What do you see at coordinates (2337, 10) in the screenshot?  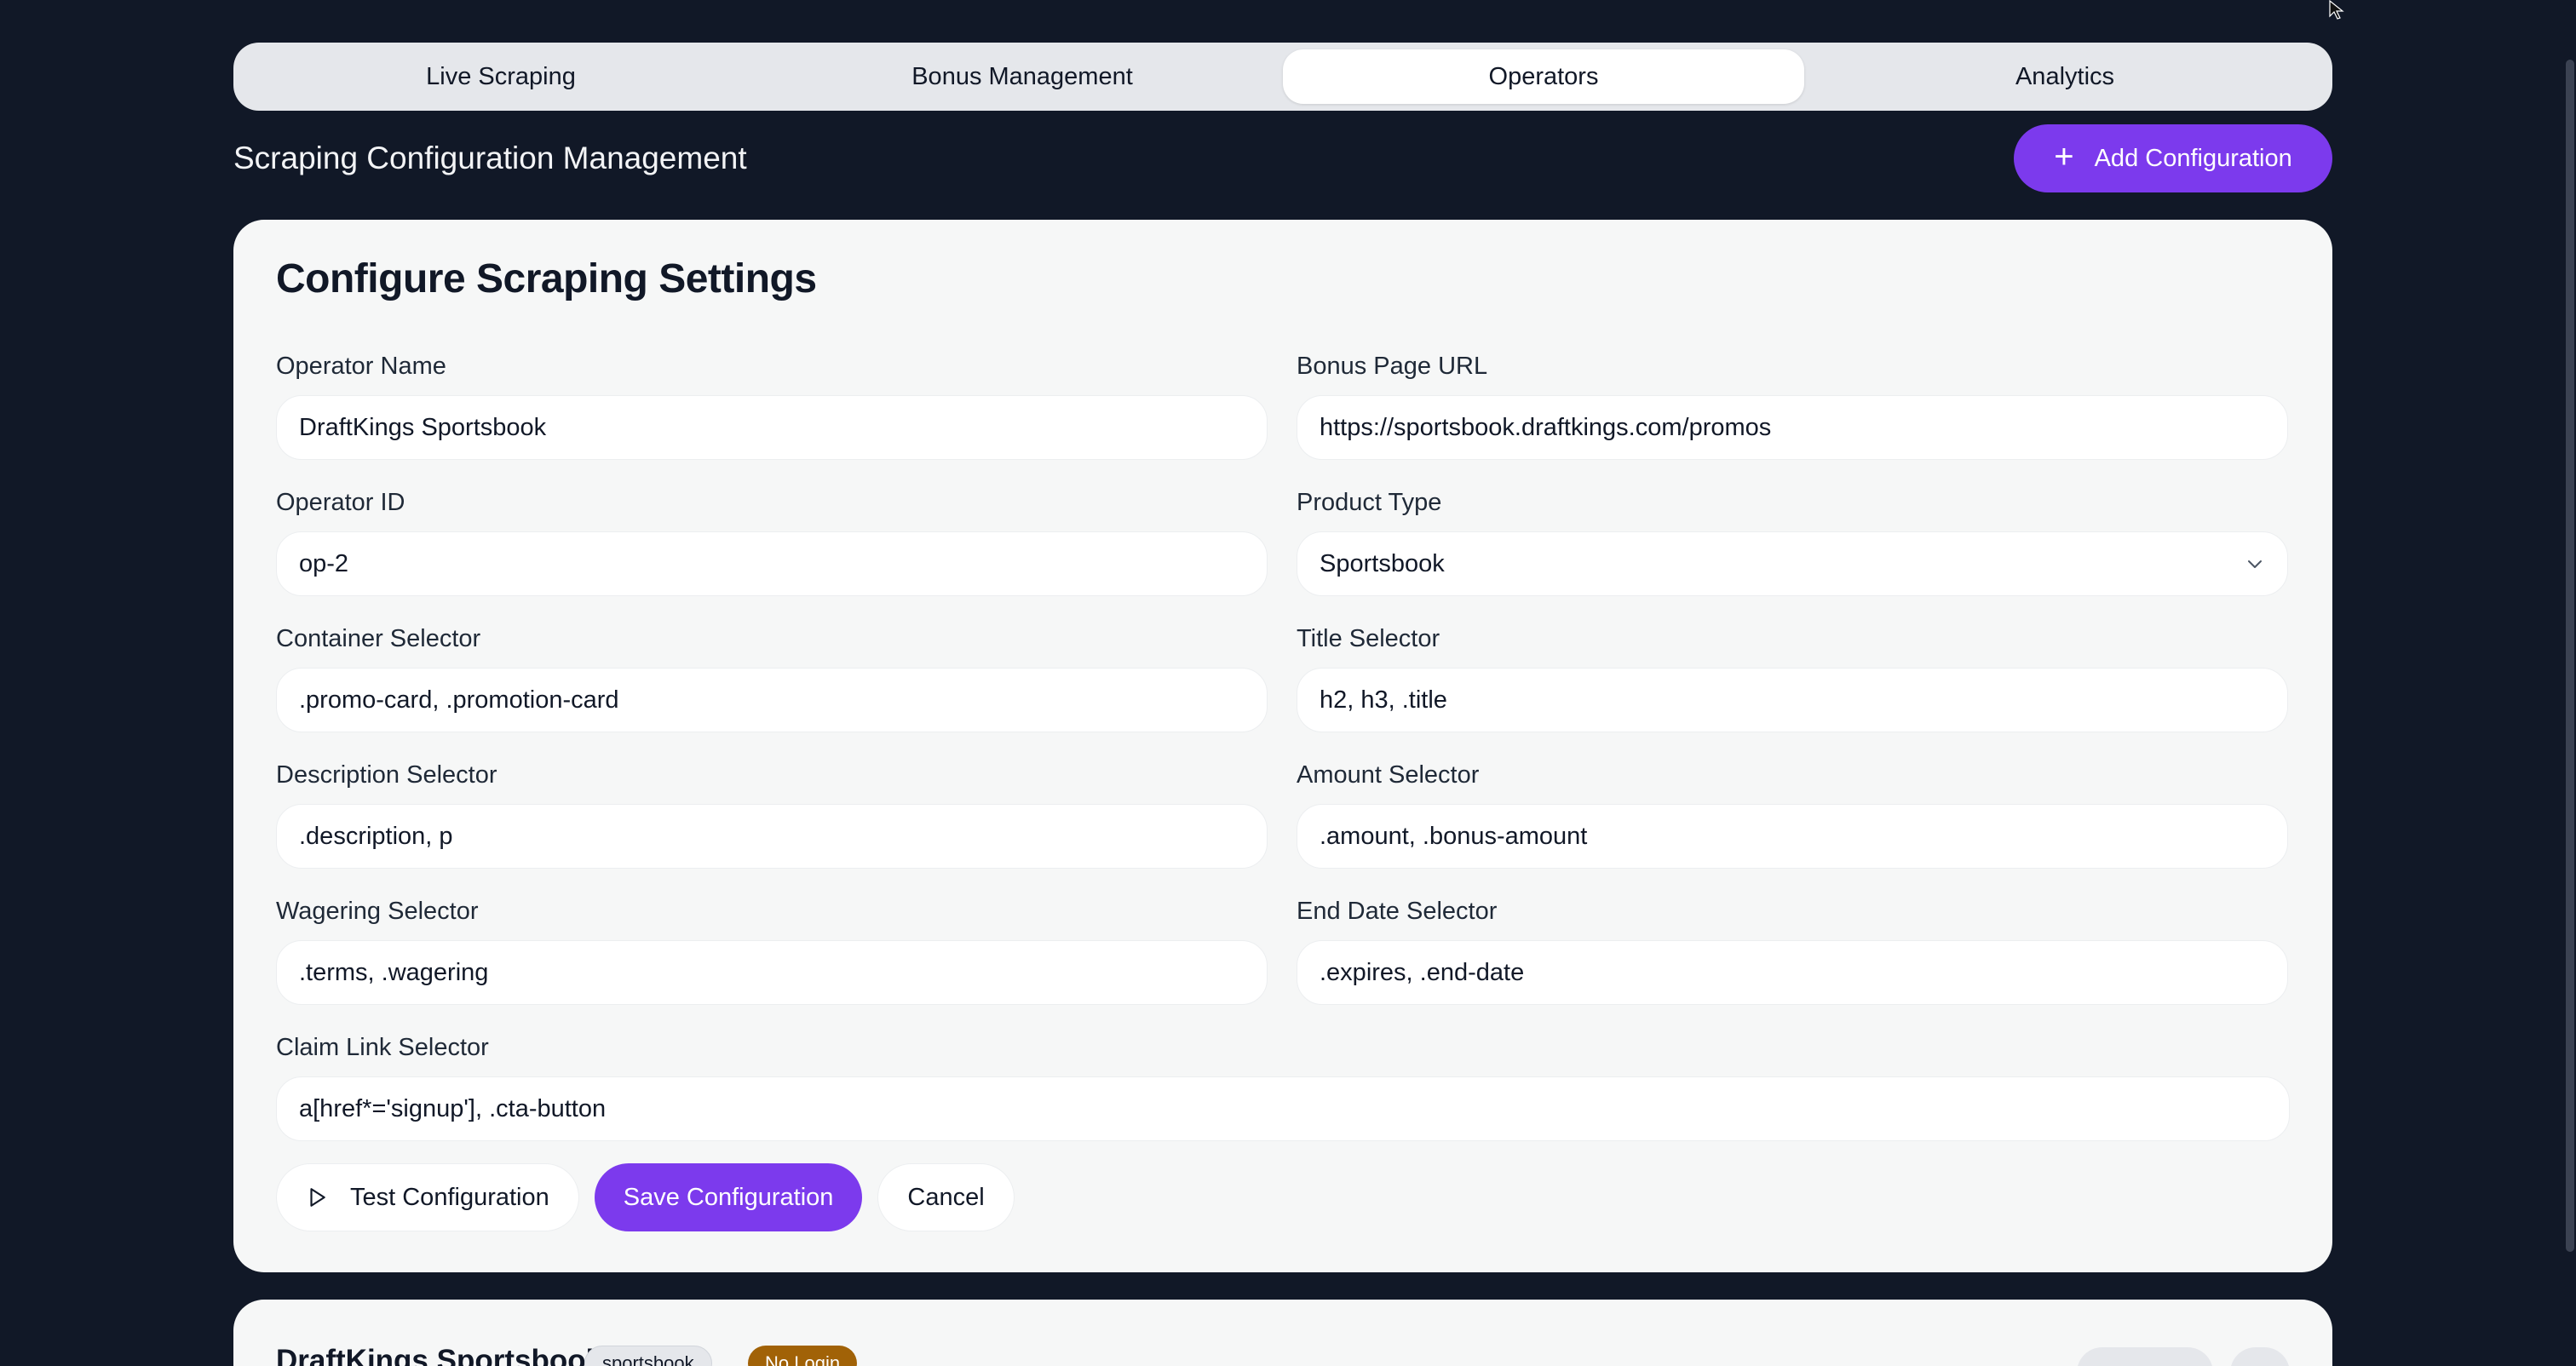 I see `cursor-icon` at bounding box center [2337, 10].